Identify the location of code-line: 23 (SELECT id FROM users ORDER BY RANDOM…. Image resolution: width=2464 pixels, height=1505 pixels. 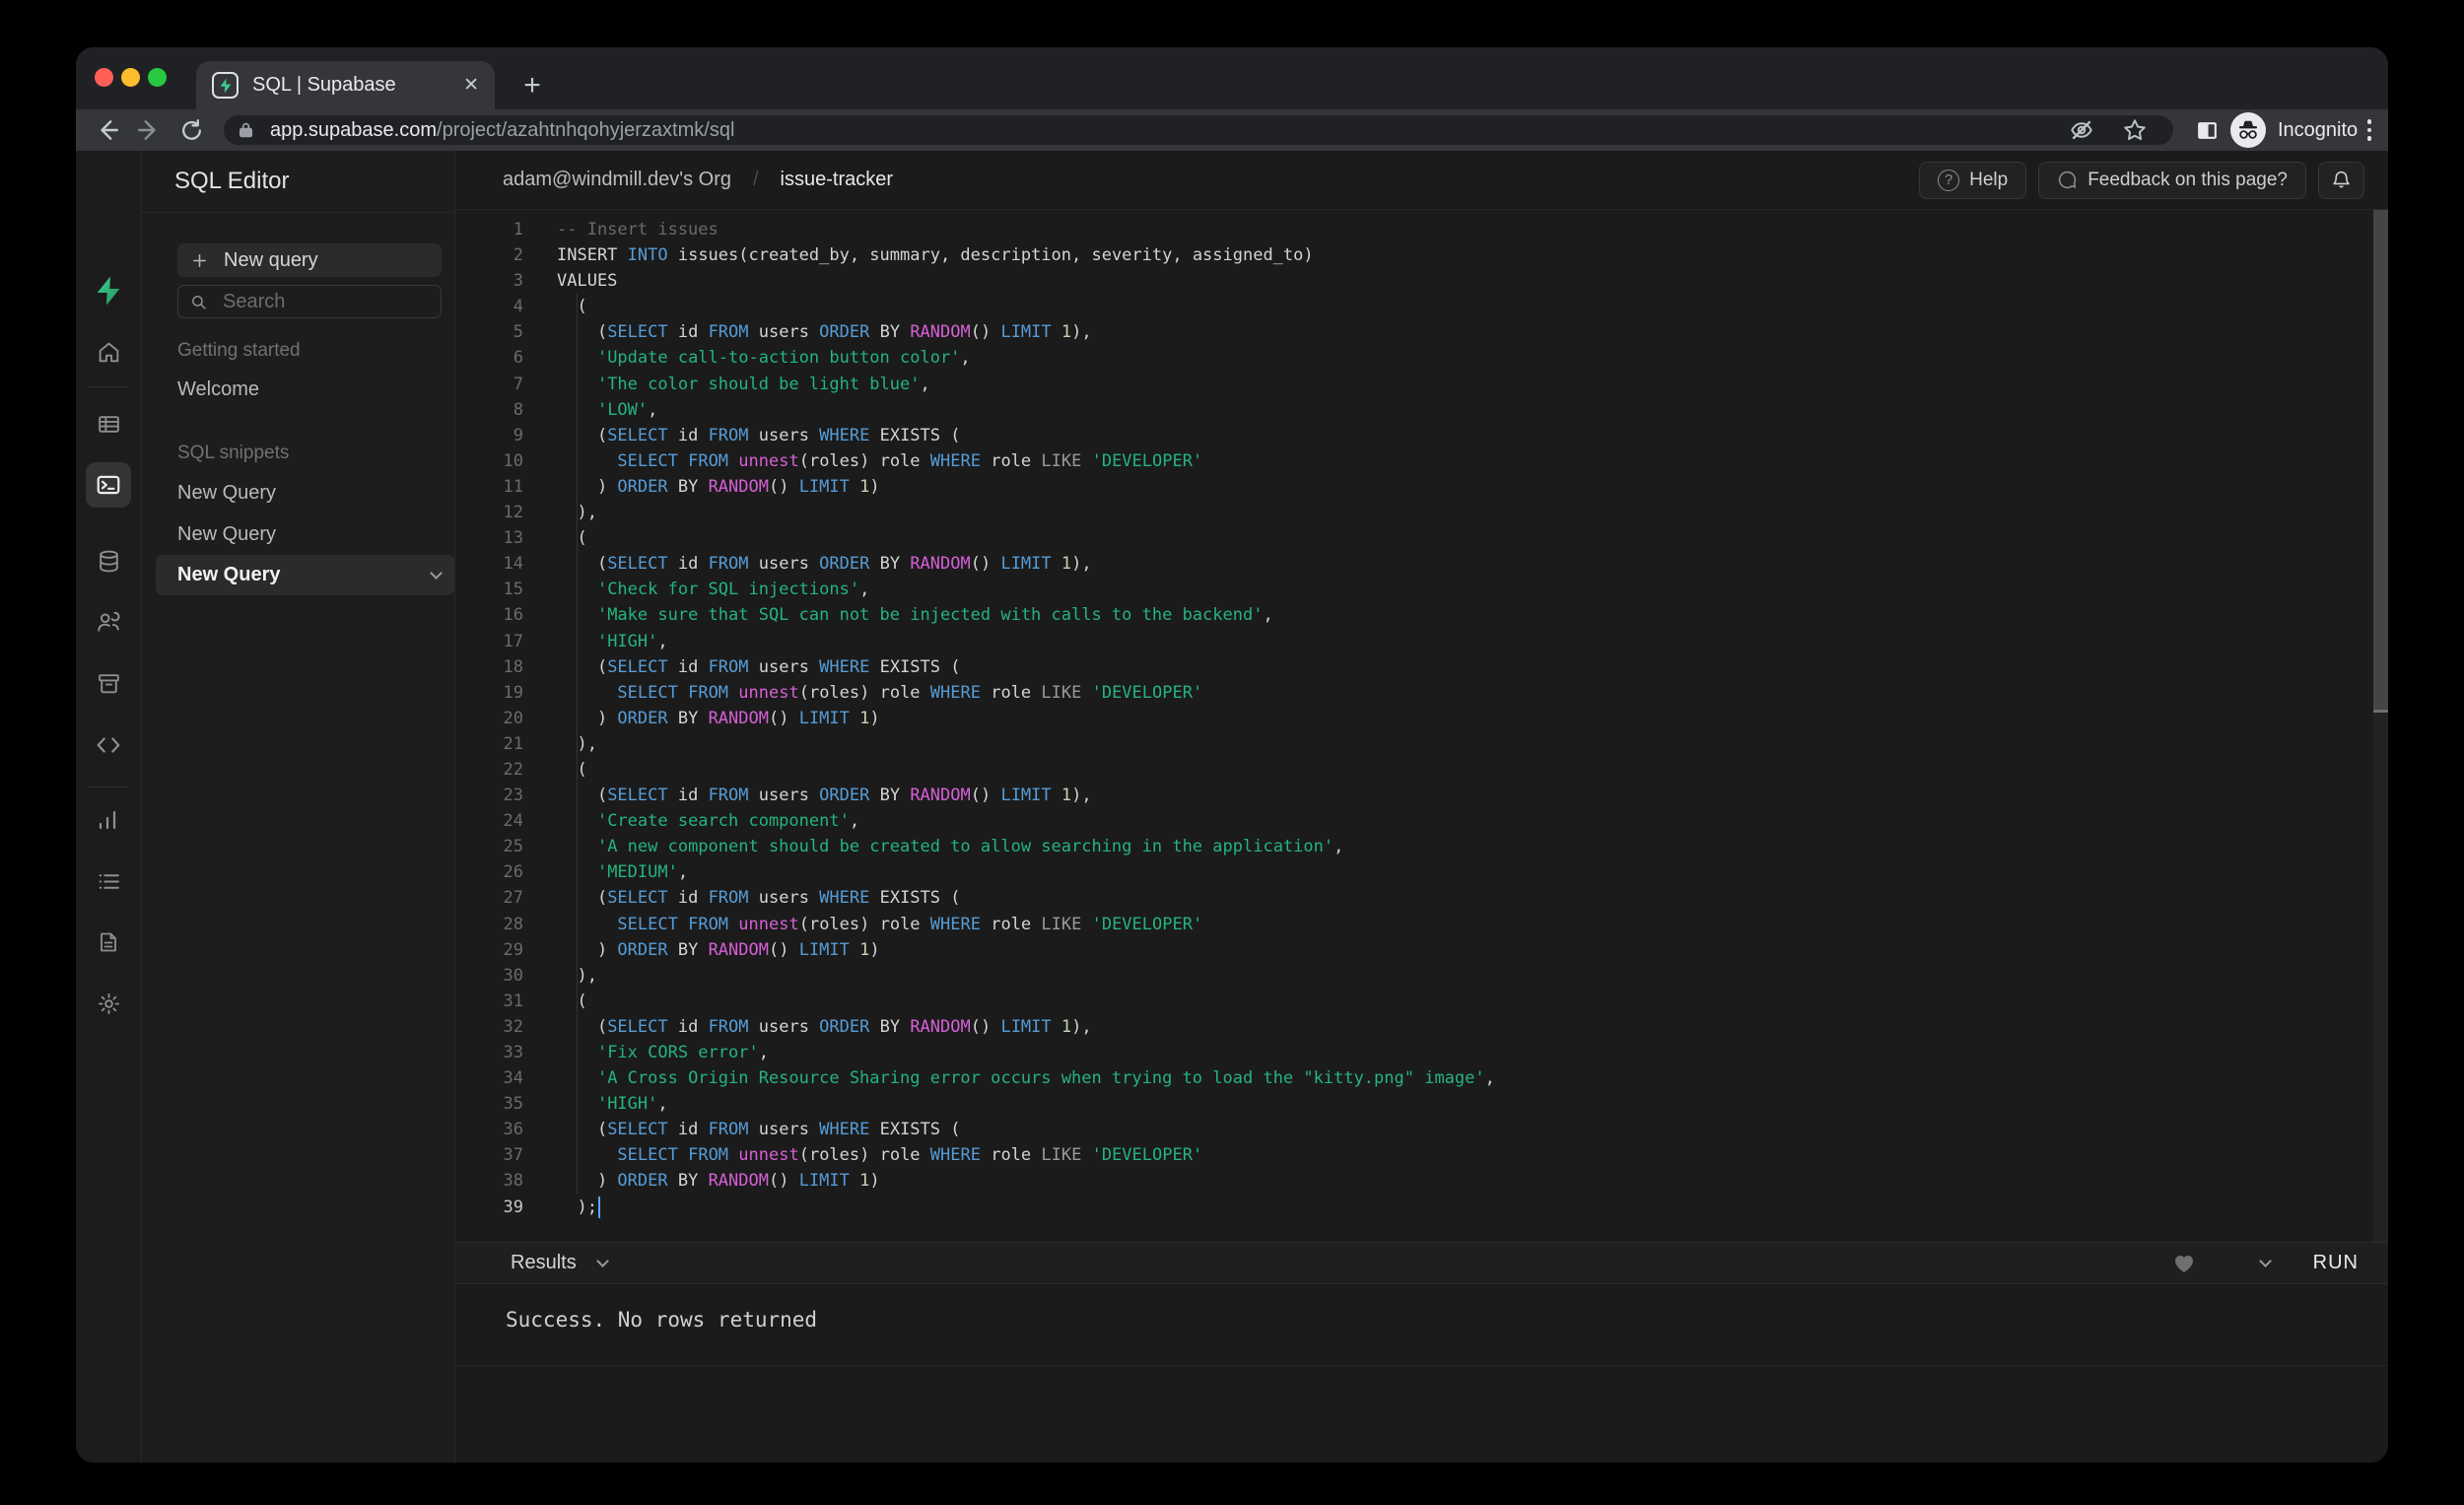
(1421, 795).